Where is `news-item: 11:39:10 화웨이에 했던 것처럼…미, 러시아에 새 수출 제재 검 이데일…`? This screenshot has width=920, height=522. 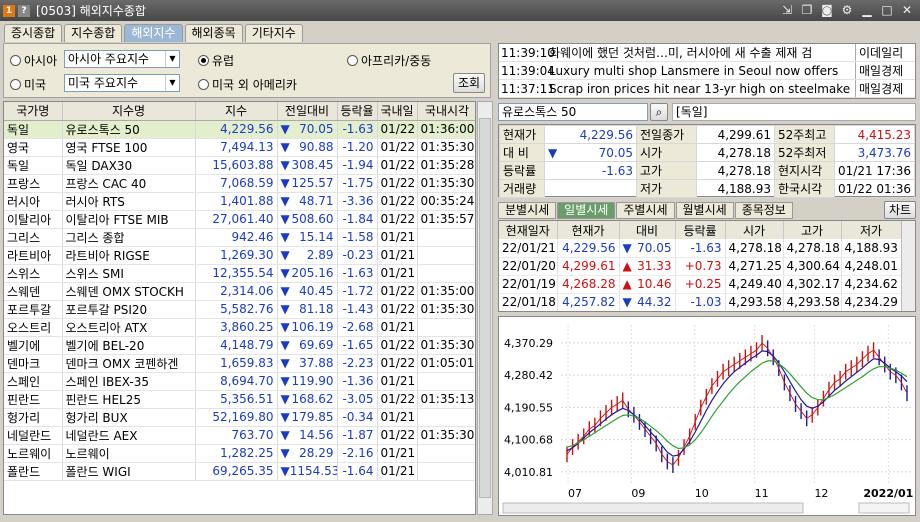 news-item: 11:39:10 화웨이에 했던 것처럼…미, 러시아에 새 수출 제재 검 이데일… is located at coordinates (707, 53).